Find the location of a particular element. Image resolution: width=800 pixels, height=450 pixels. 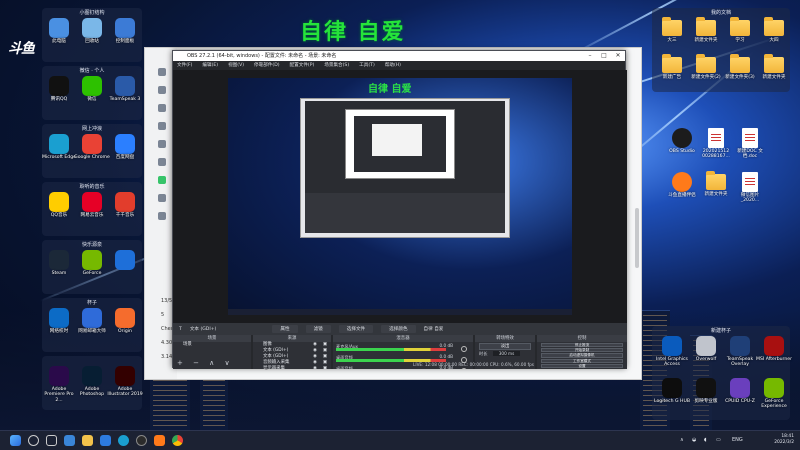

folder-item: 学习 is located at coordinates (740, 30).